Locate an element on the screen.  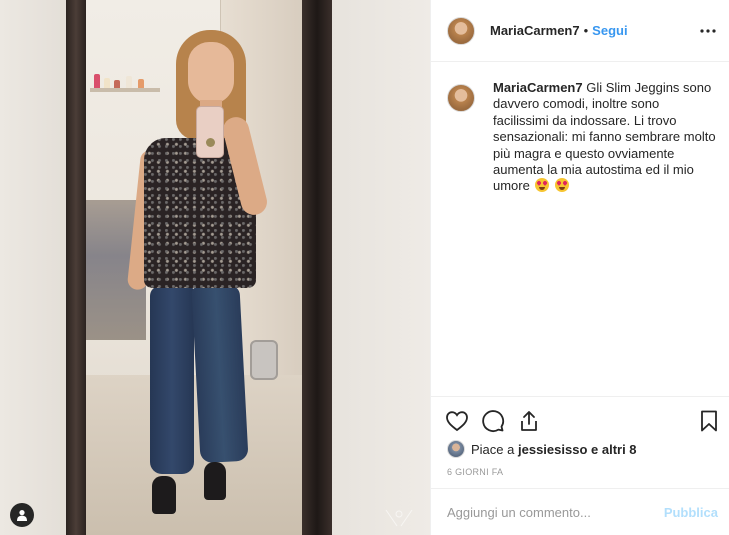
user-tag-icon is located at coordinates (22, 515).